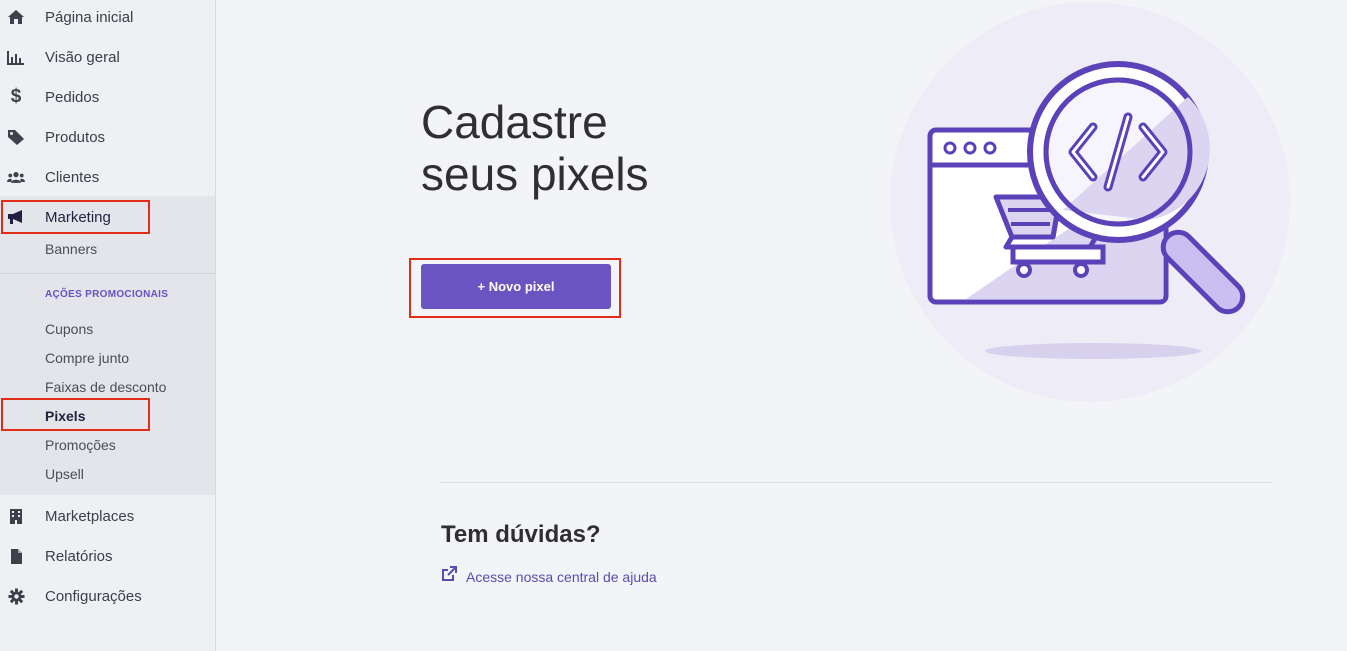 The height and width of the screenshot is (651, 1347). I want to click on sidebar-item-marketplaces: Marketplaces, so click(107, 516).